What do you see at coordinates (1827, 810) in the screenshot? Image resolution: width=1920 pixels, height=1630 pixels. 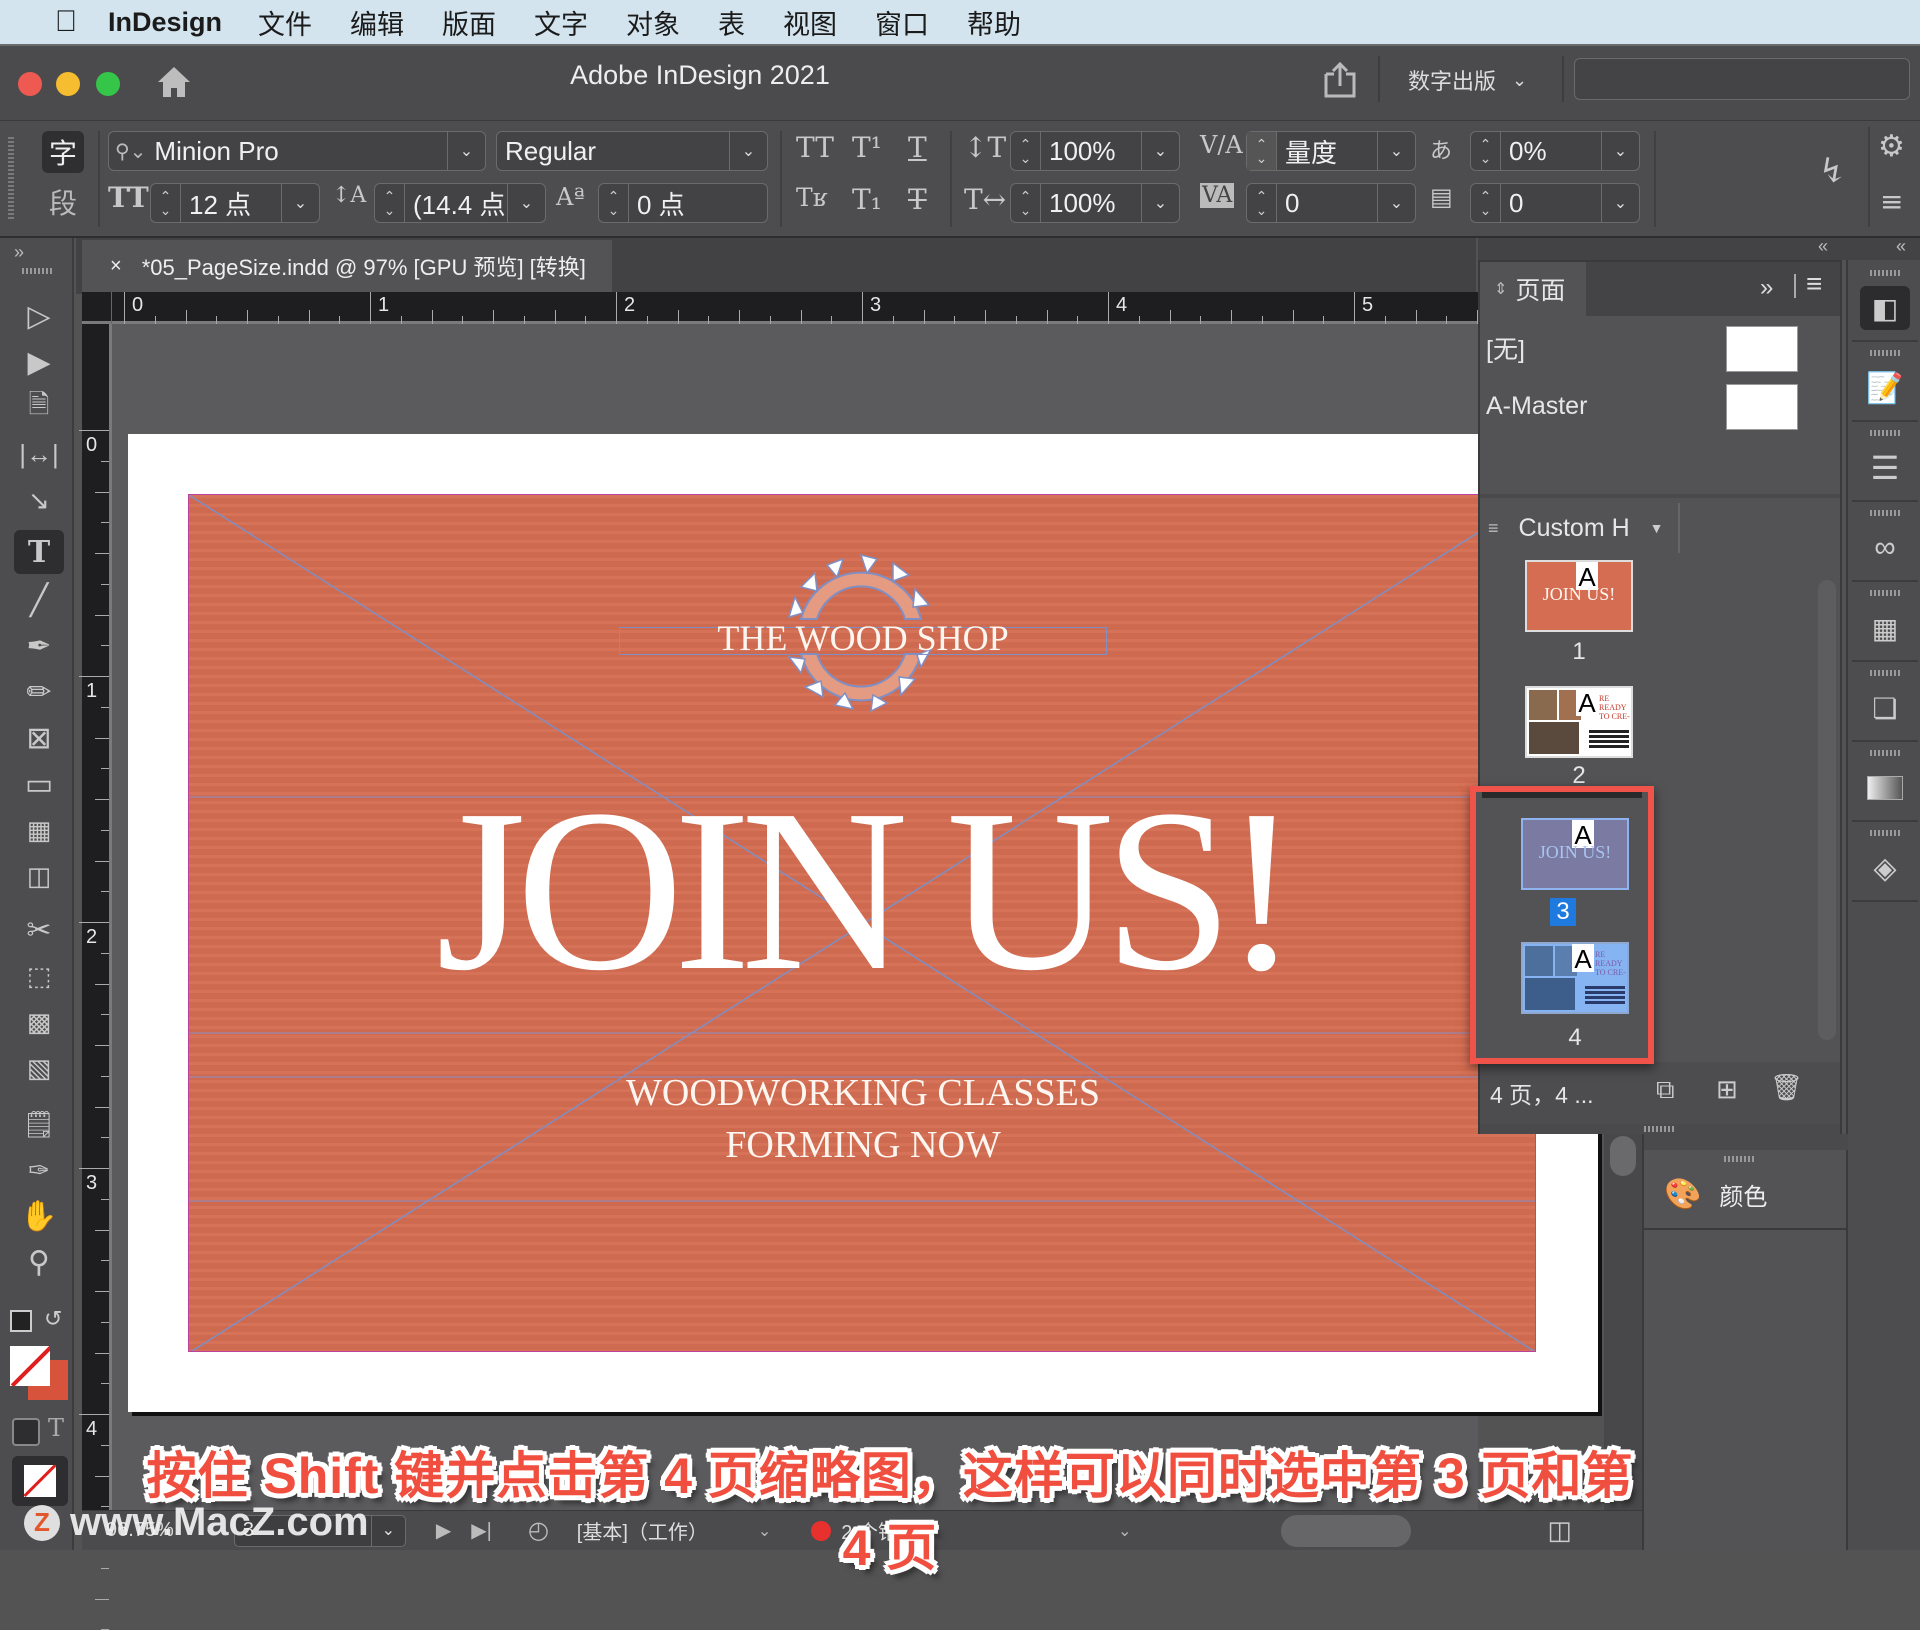 I see `pages-scrollbar` at bounding box center [1827, 810].